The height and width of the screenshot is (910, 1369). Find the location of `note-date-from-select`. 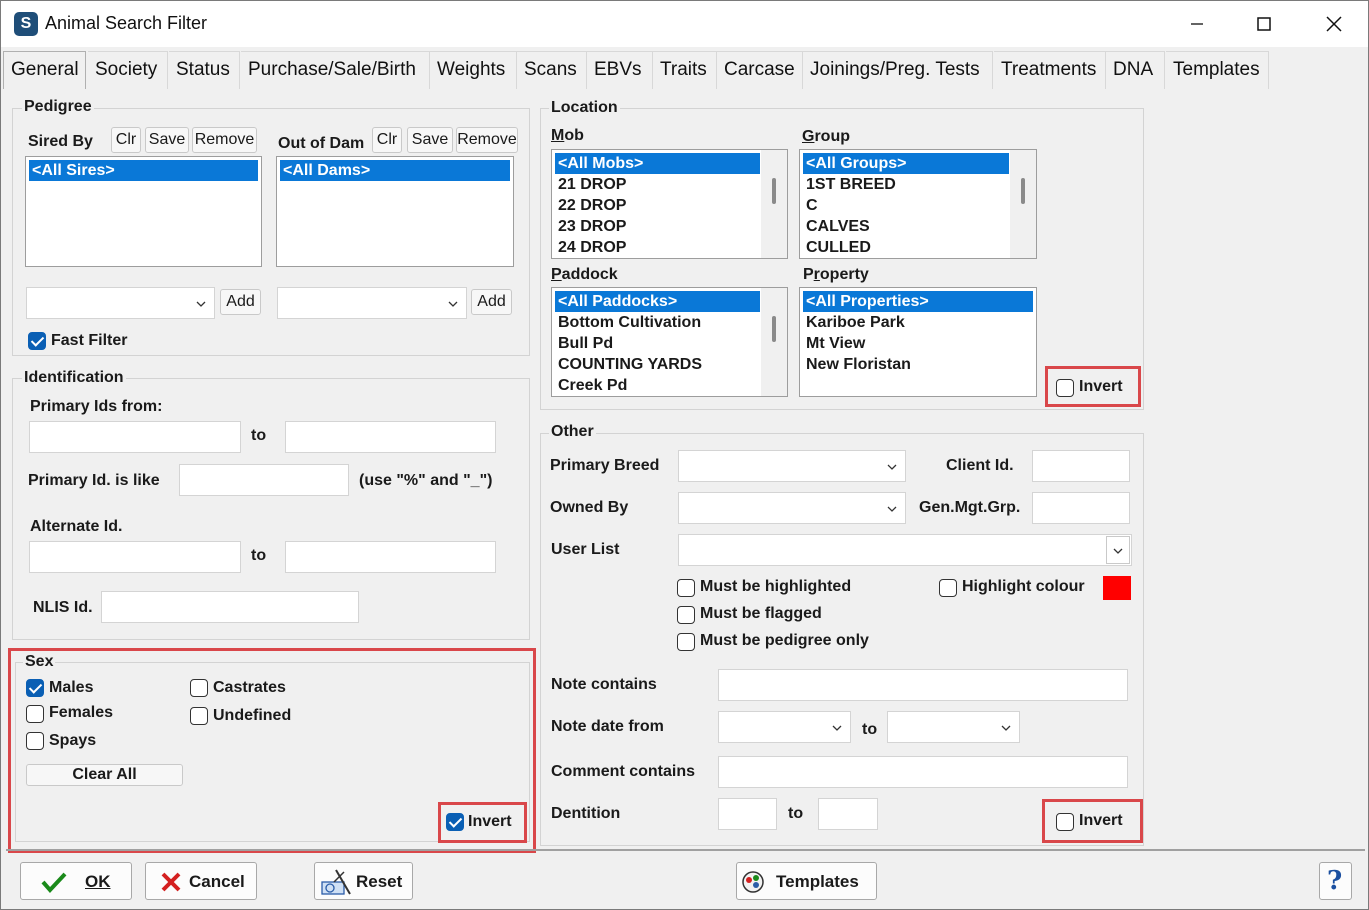

note-date-from-select is located at coordinates (784, 727).